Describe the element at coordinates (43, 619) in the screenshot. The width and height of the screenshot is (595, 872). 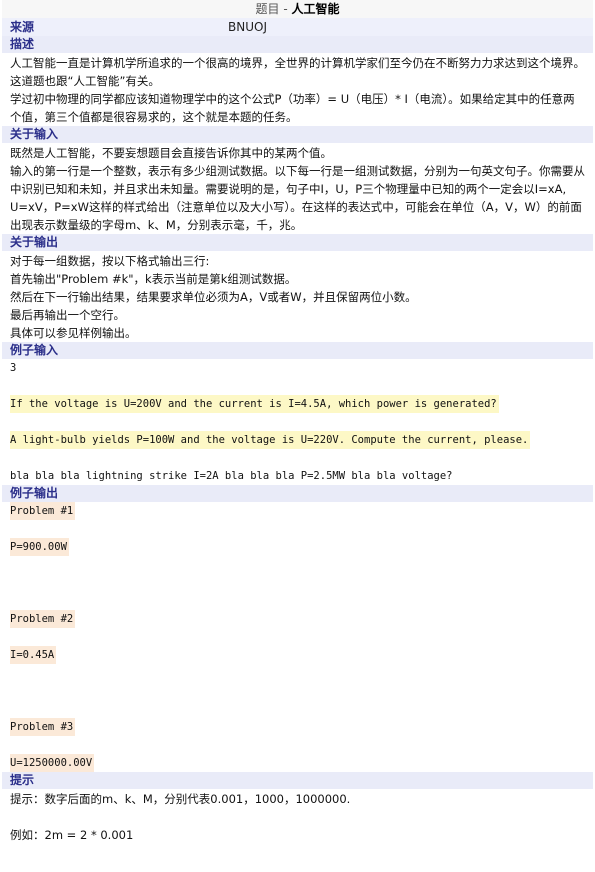
I see `sample-output-problem: Problem #2` at that location.